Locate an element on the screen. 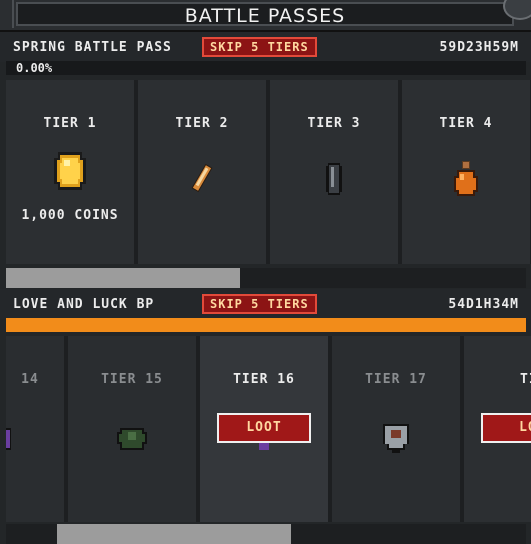 This screenshot has width=531, height=544. tier-cell: TIER LO is located at coordinates (497, 429).